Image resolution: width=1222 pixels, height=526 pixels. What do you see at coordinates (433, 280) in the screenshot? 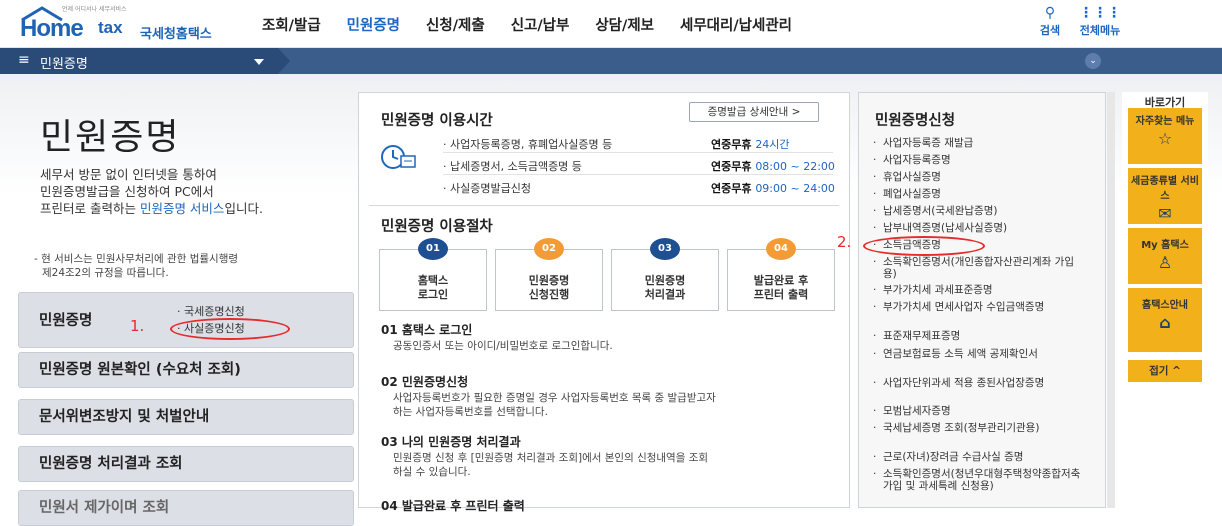
I see `step-line-1: 홈택스` at bounding box center [433, 280].